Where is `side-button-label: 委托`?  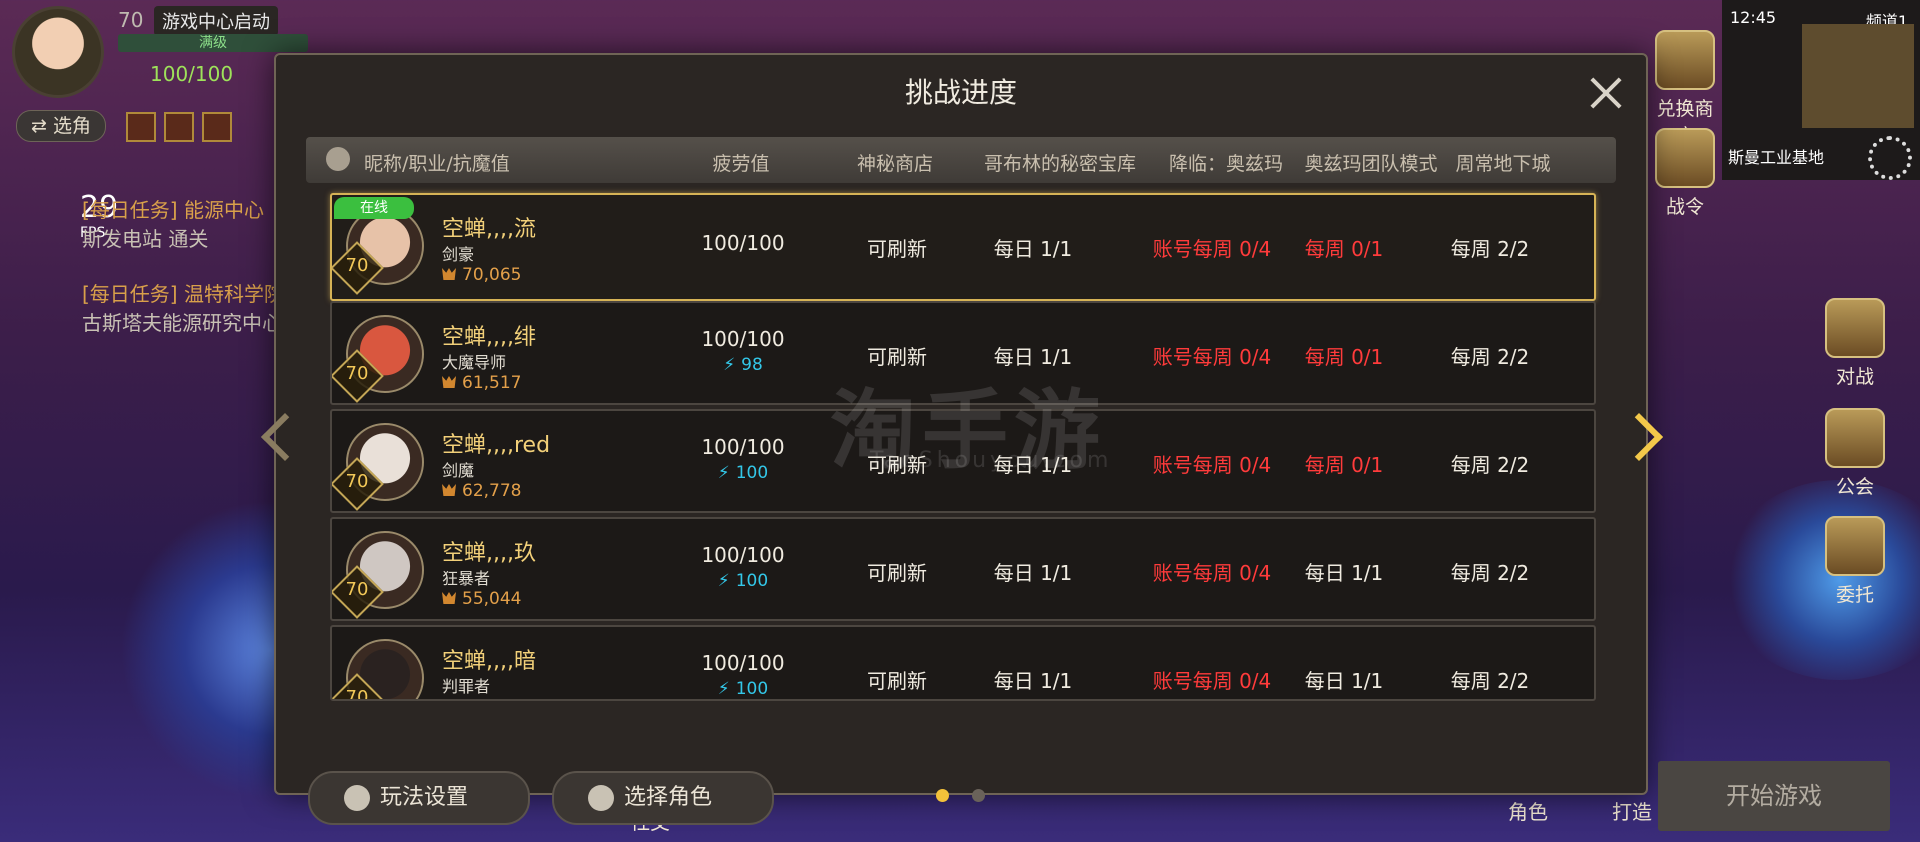 side-button-label: 委托 is located at coordinates (1854, 595).